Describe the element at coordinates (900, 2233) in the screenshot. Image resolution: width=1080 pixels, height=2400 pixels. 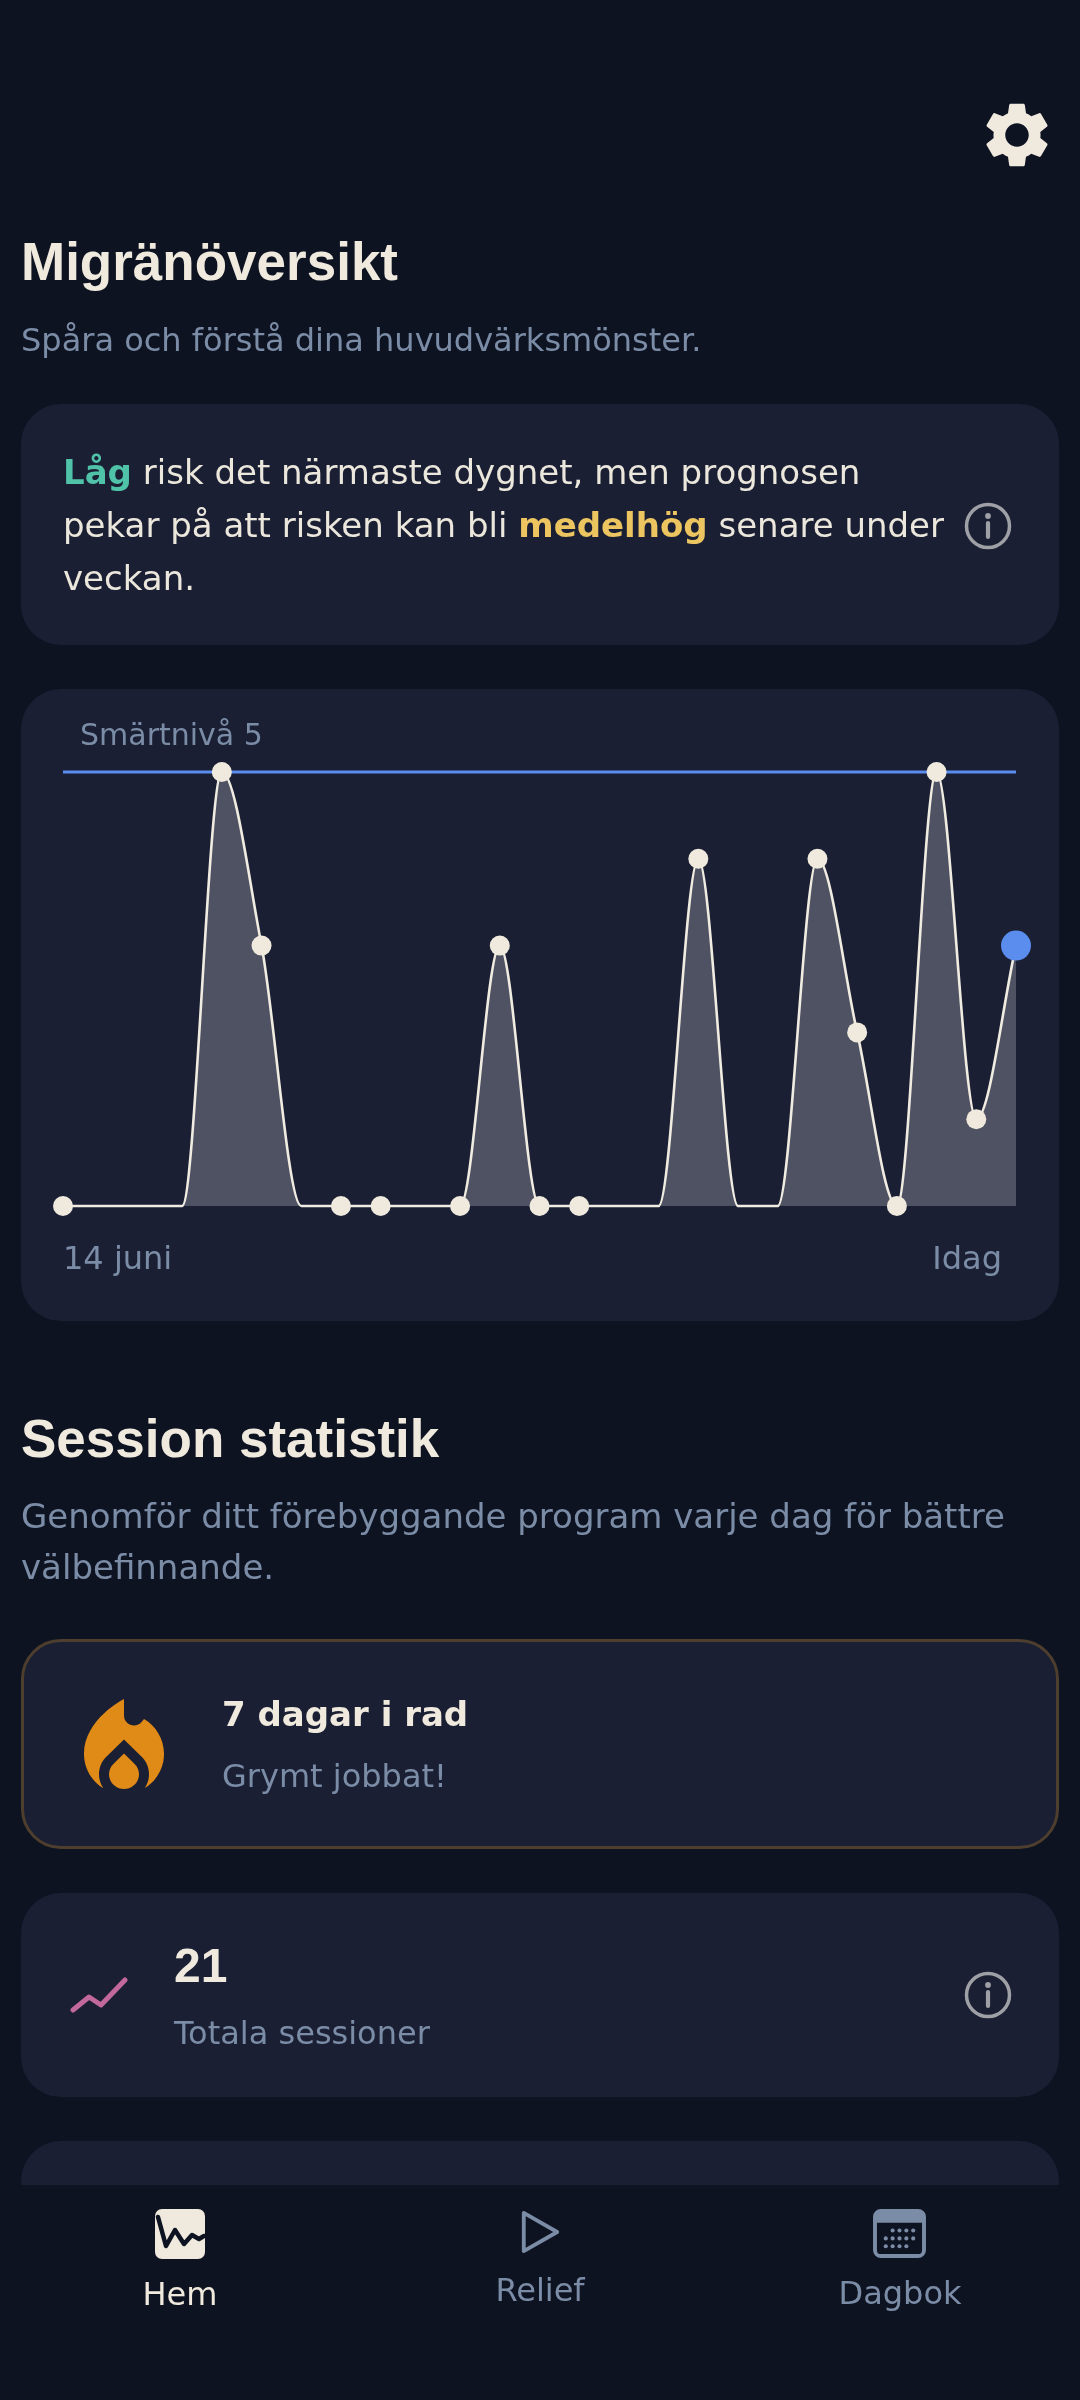
I see `calendar-icon` at that location.